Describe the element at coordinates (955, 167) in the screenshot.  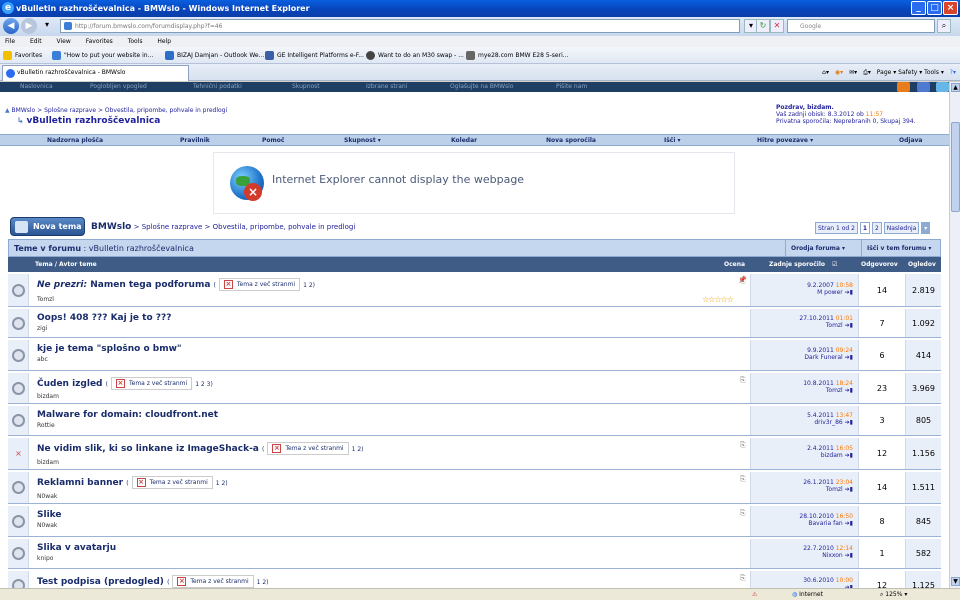
I see `scroll-thumb` at that location.